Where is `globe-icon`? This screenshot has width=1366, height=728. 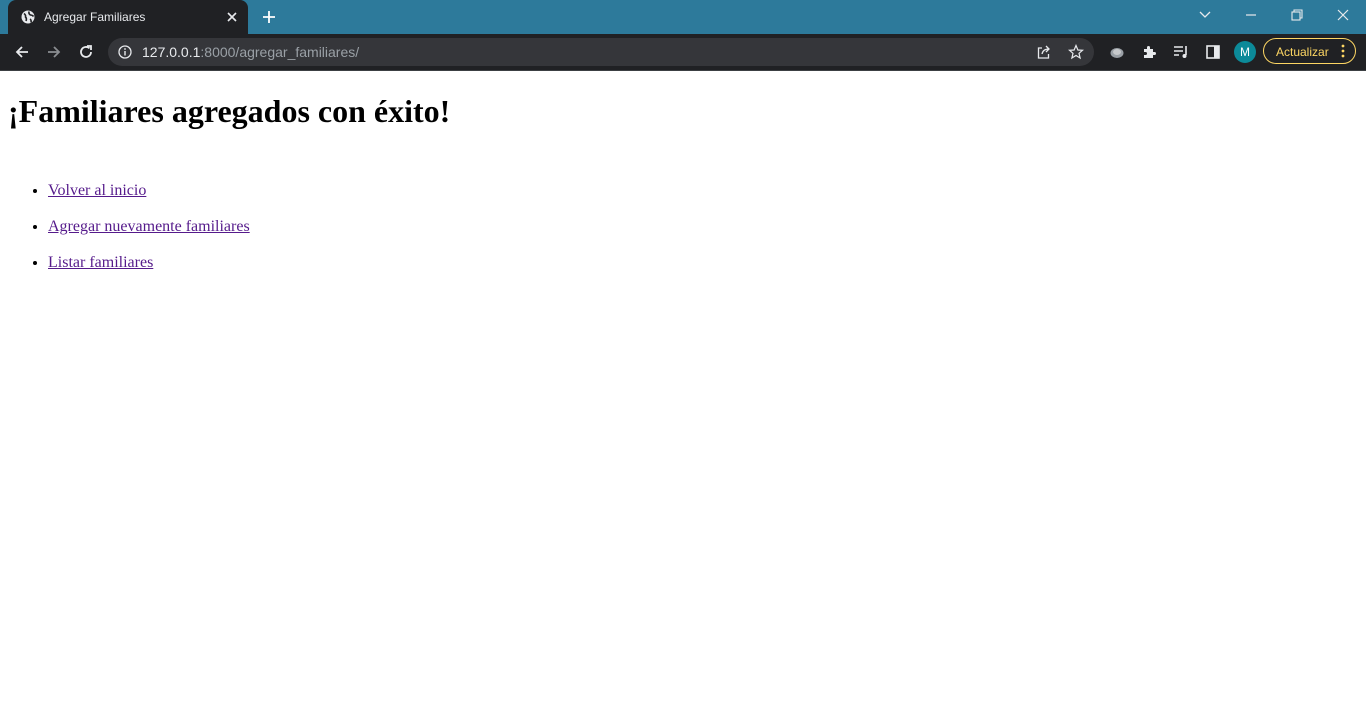
globe-icon is located at coordinates (28, 17).